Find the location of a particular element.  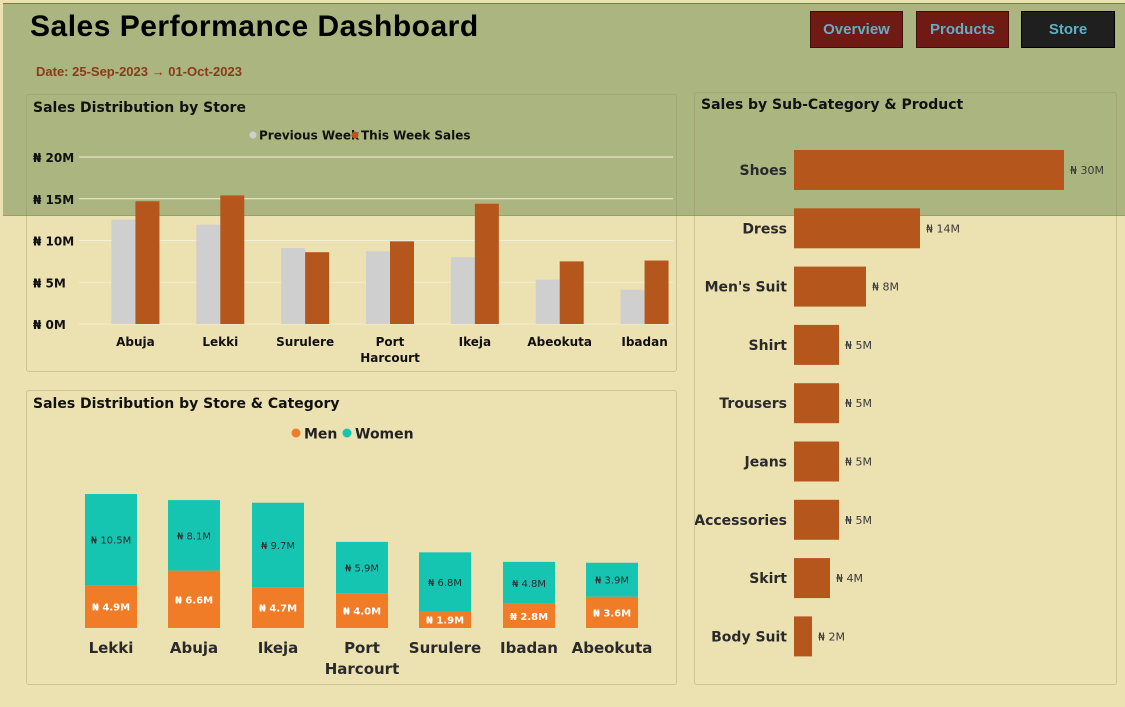

data-label-shirt: ₦ 5M is located at coordinates (858, 345).